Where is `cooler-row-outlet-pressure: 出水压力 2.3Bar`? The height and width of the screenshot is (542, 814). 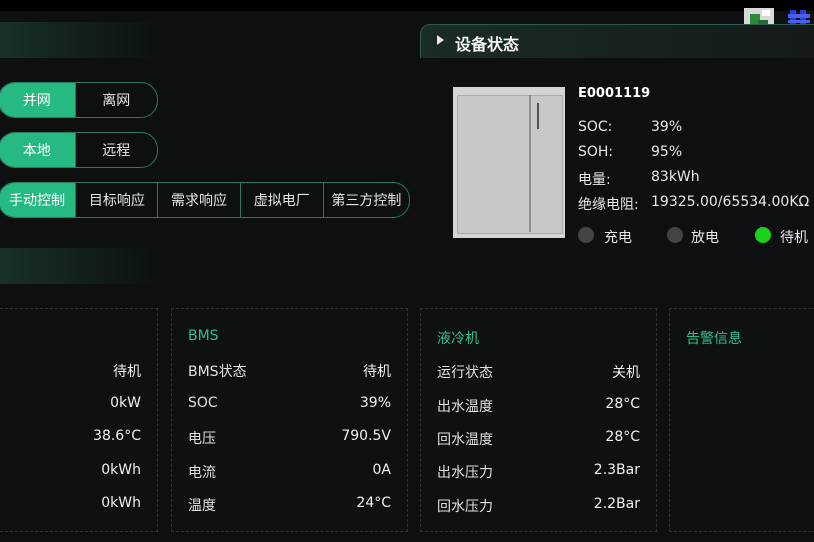 cooler-row-outlet-pressure: 出水压力 2.3Bar is located at coordinates (538, 471).